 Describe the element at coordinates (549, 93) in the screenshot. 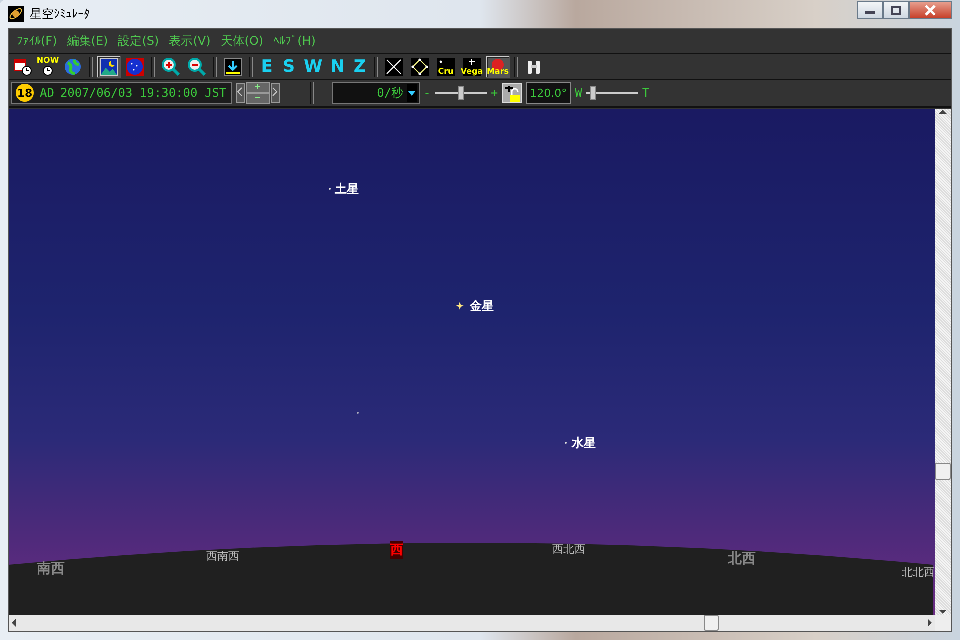

I see `field-of-view-value: 120.0°` at that location.